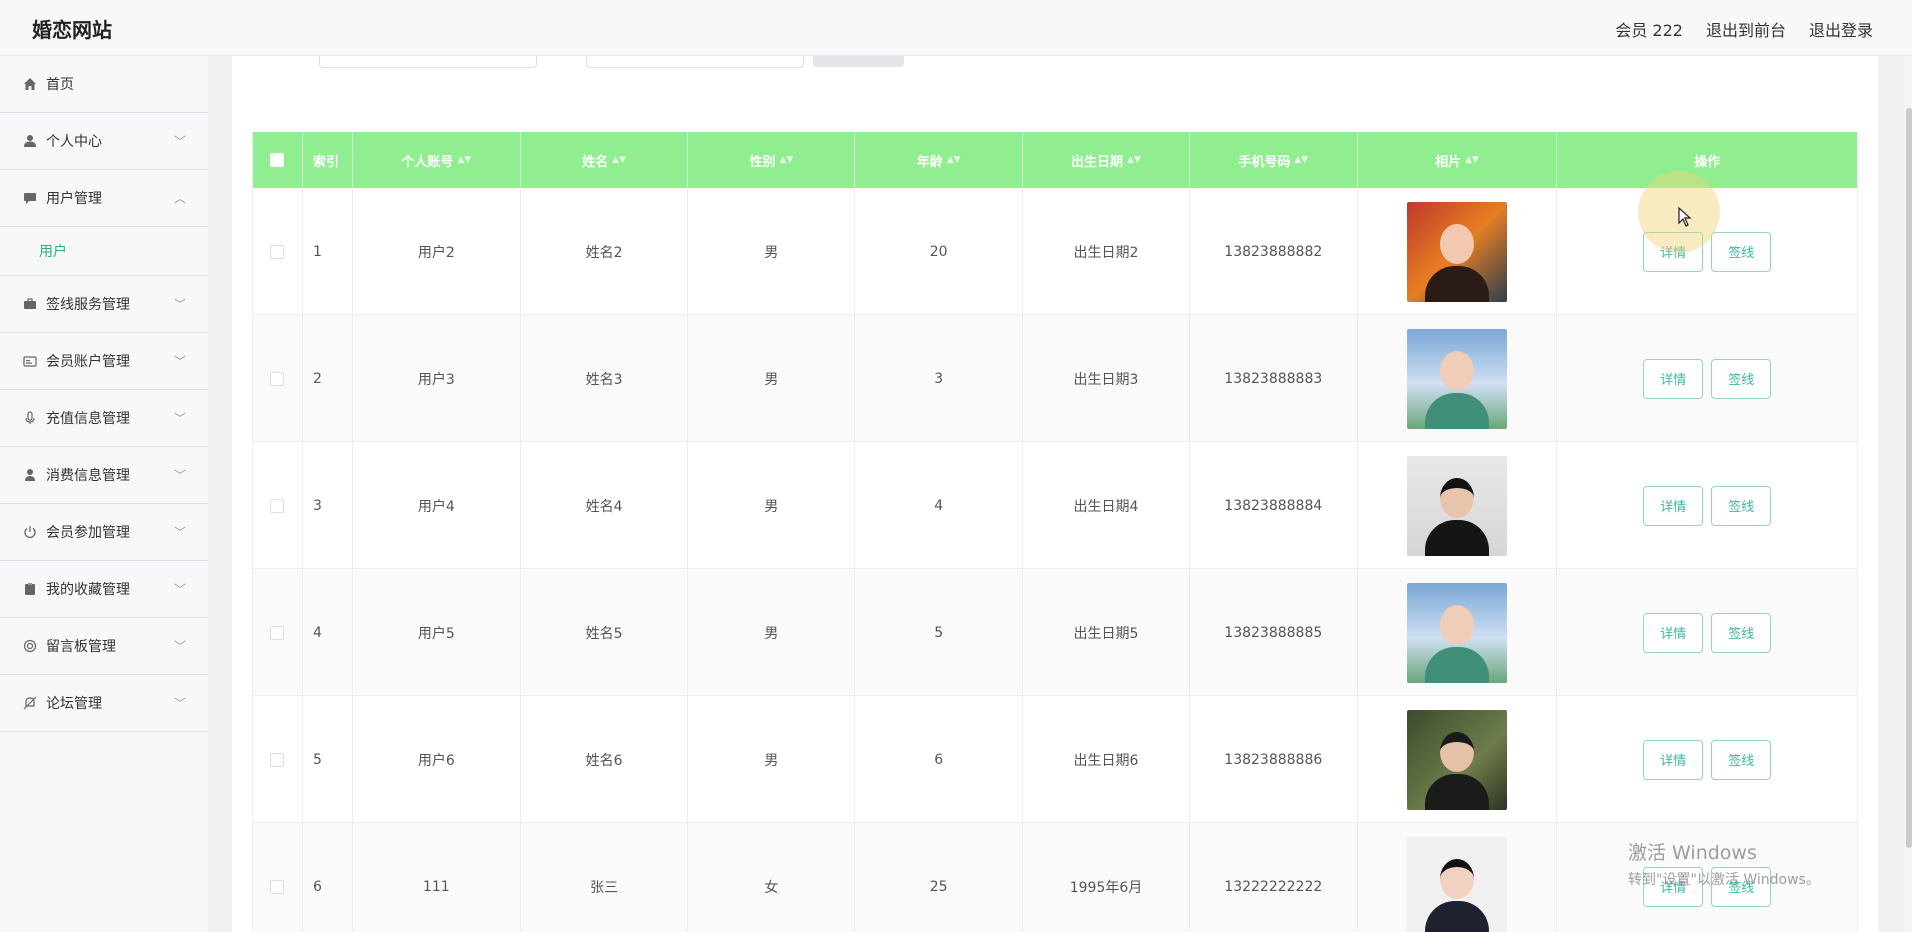 The image size is (1912, 932). Describe the element at coordinates (1841, 29) in the screenshot. I see `logout-link: 退出登录` at that location.